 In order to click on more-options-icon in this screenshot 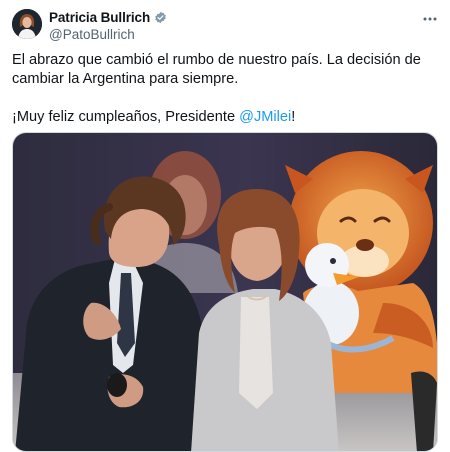, I will do `click(430, 16)`.